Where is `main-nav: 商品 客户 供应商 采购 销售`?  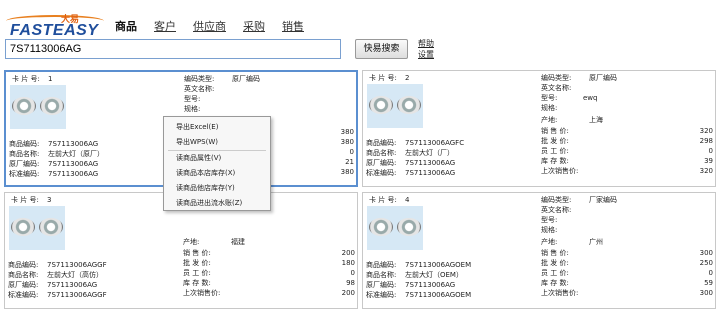 main-nav: 商品 客户 供应商 采购 销售 is located at coordinates (218, 26).